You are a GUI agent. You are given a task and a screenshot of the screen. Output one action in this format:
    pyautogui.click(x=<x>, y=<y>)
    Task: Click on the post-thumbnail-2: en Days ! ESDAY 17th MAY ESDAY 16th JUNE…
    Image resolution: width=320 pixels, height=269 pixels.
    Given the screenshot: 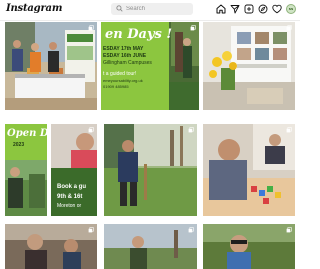 What is the action you would take?
    pyautogui.click(x=150, y=66)
    